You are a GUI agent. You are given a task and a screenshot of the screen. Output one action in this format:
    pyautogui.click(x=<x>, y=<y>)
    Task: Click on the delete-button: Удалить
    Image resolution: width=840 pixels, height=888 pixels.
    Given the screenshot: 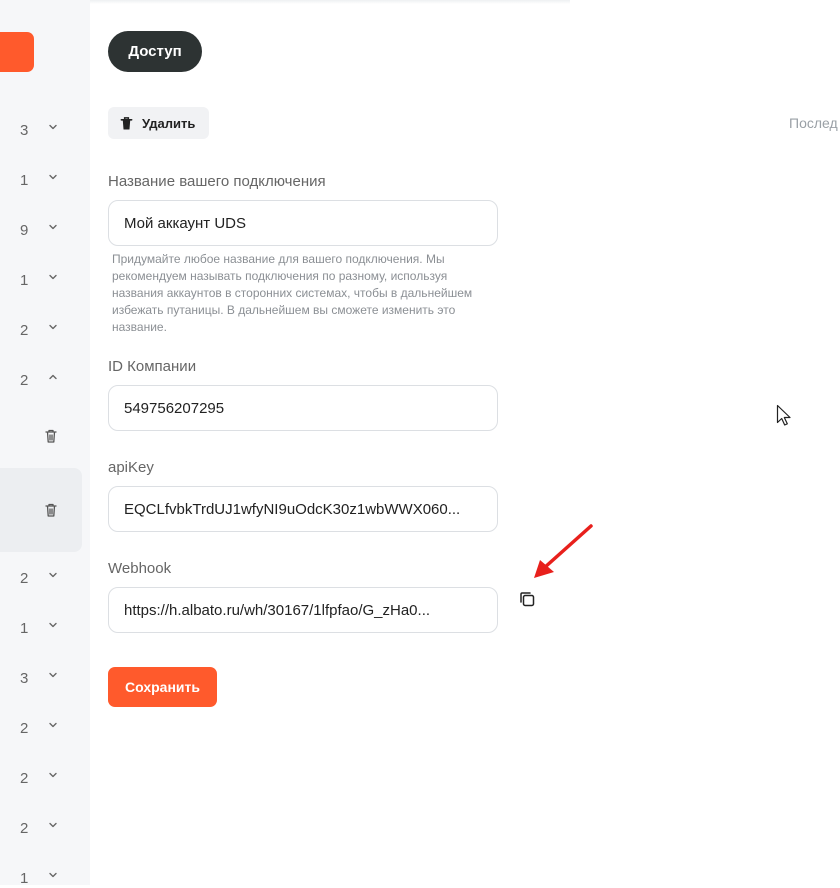 What is the action you would take?
    pyautogui.click(x=158, y=123)
    